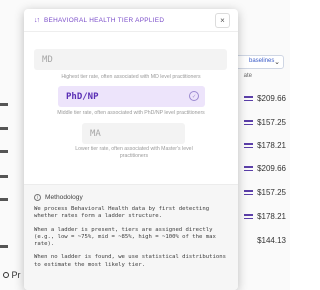 This screenshot has height=290, width=320. I want to click on stethoscope-icon, so click(6, 275).